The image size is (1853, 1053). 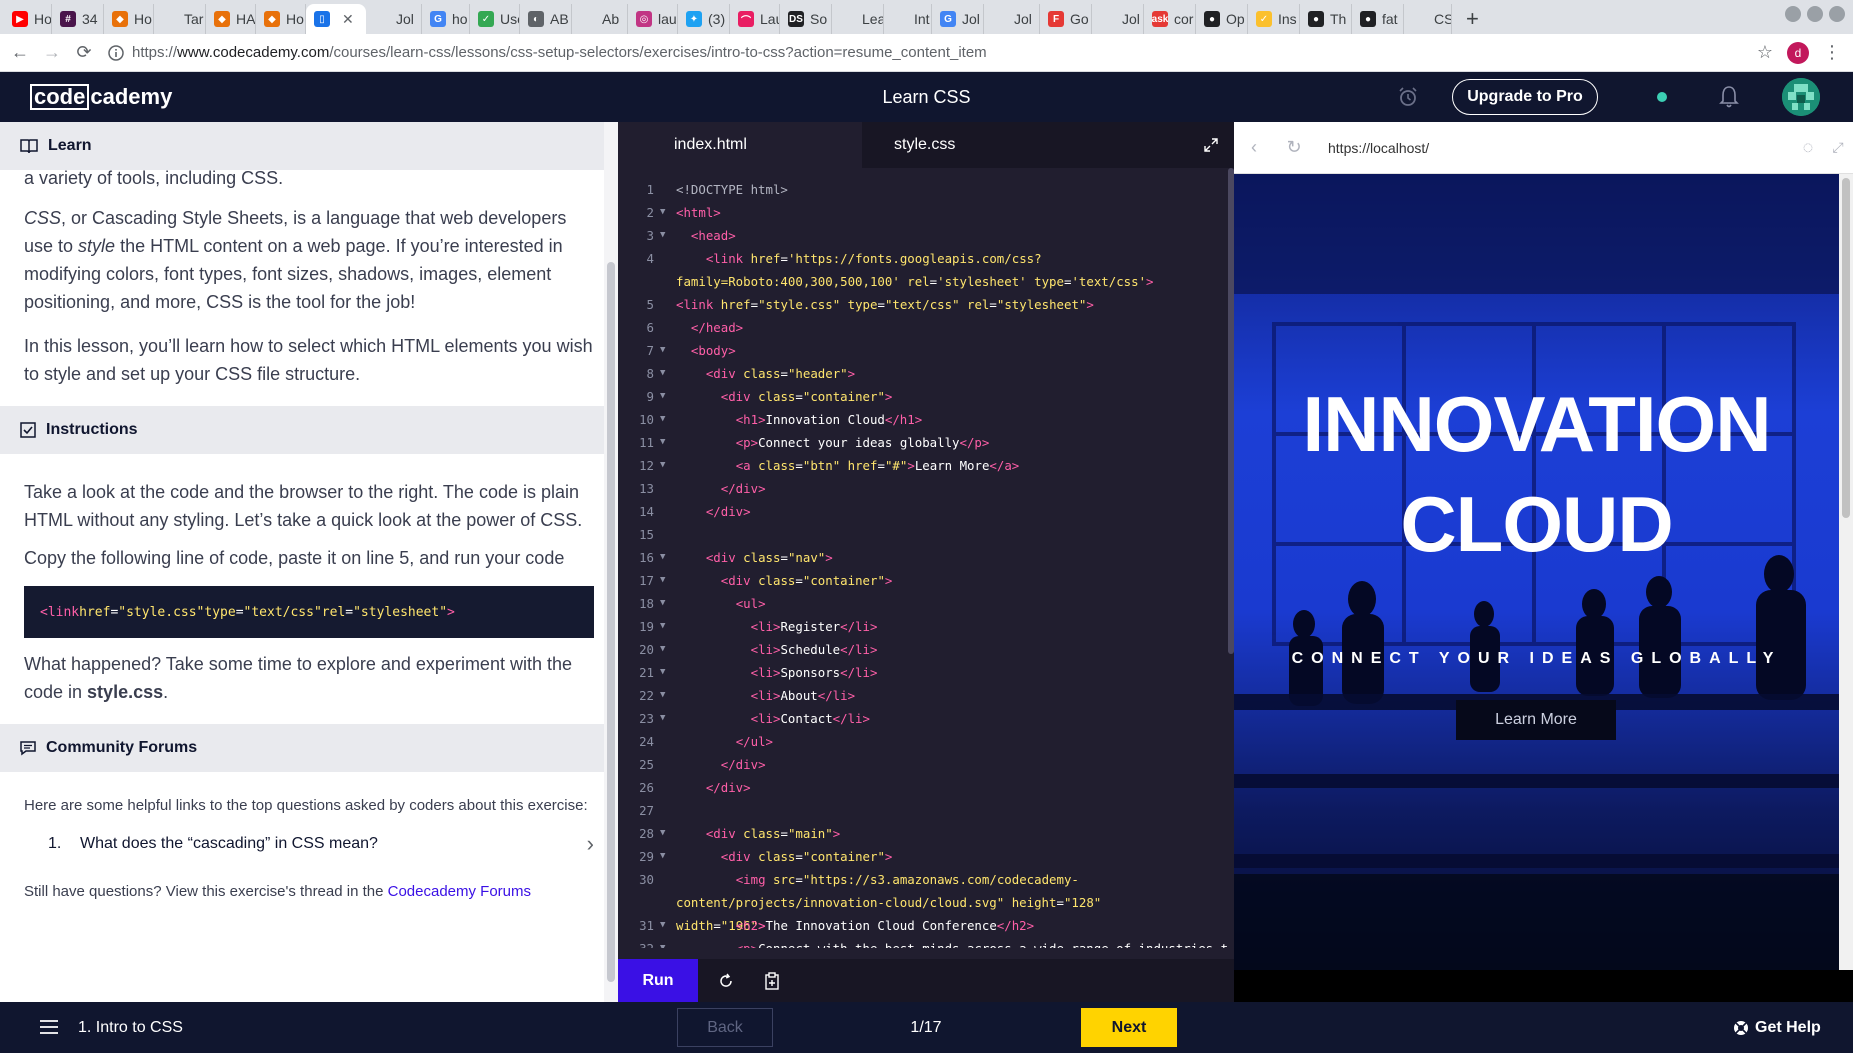 I want to click on profile-avatar: d, so click(x=1798, y=52).